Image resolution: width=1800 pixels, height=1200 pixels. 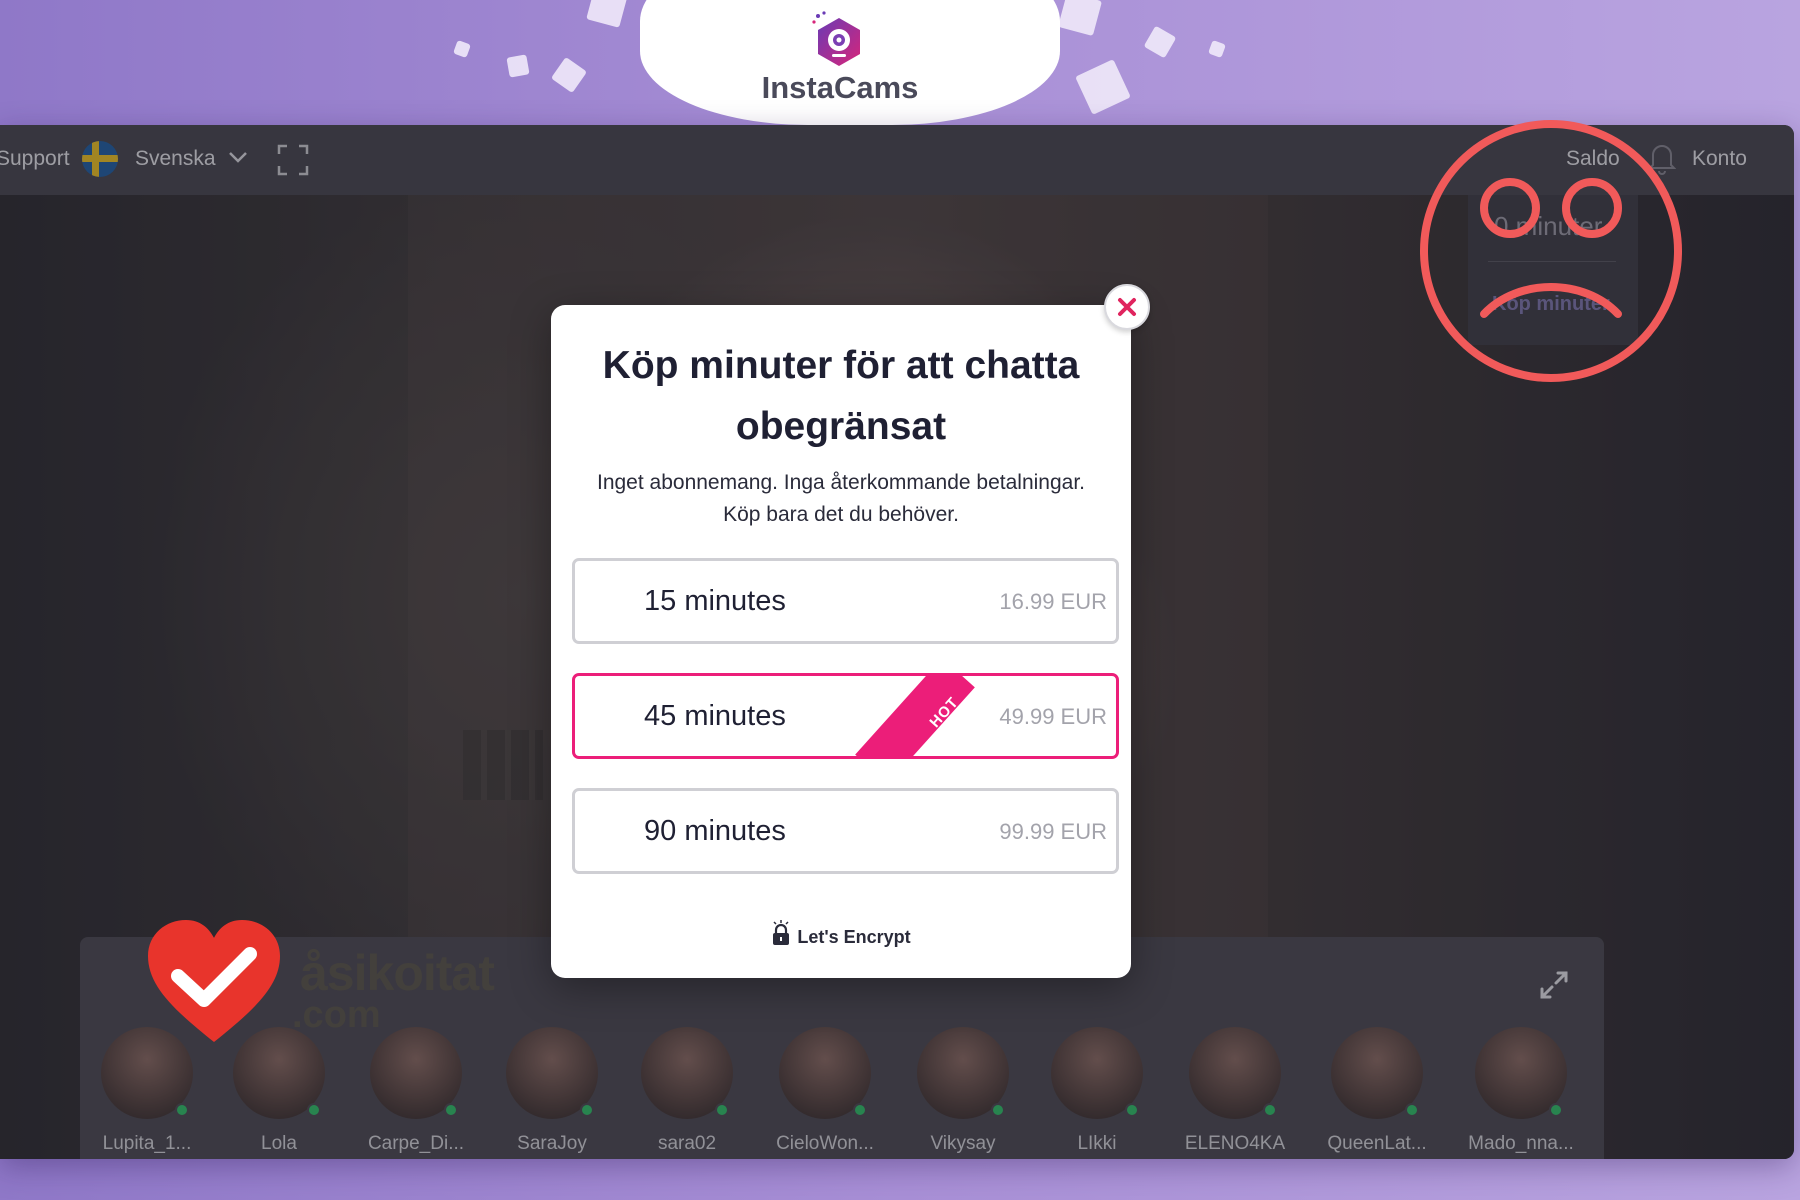 I want to click on close-icon, so click(x=1127, y=307).